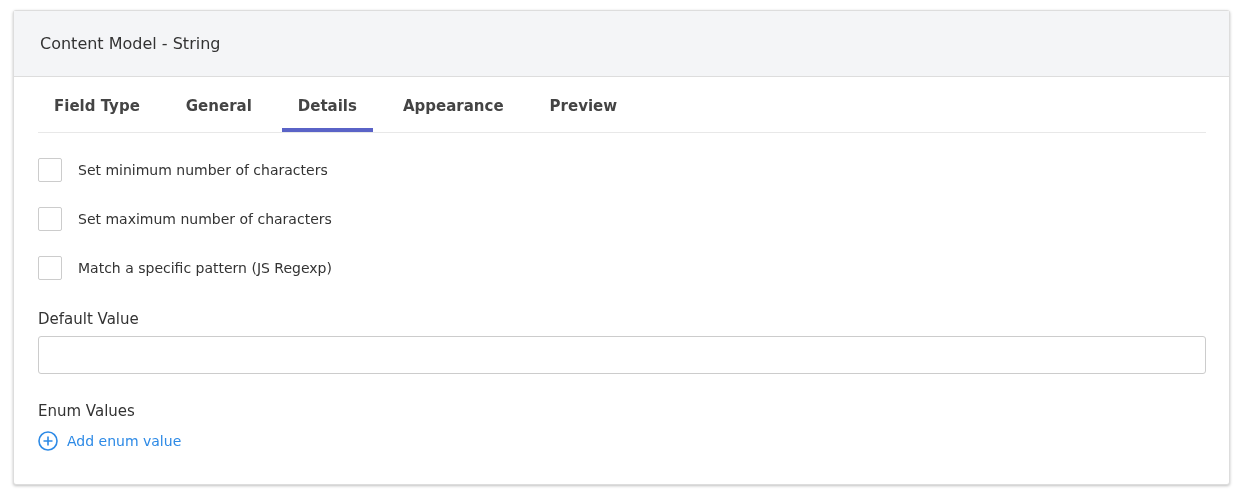 Image resolution: width=1244 pixels, height=504 pixels. Describe the element at coordinates (218, 114) in the screenshot. I see `tab: General` at that location.